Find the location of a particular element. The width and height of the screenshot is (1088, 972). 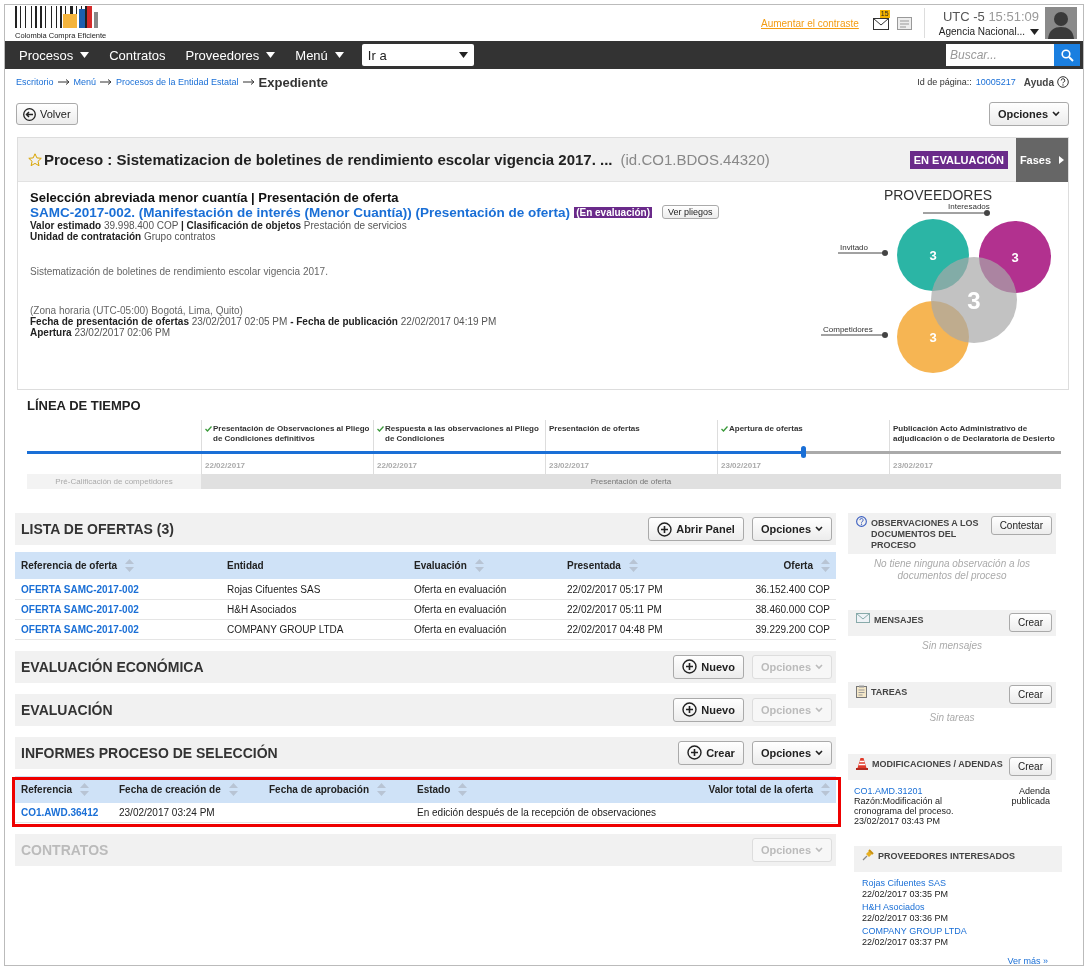

table-cell: 38.460.000 COP is located at coordinates (792, 609).